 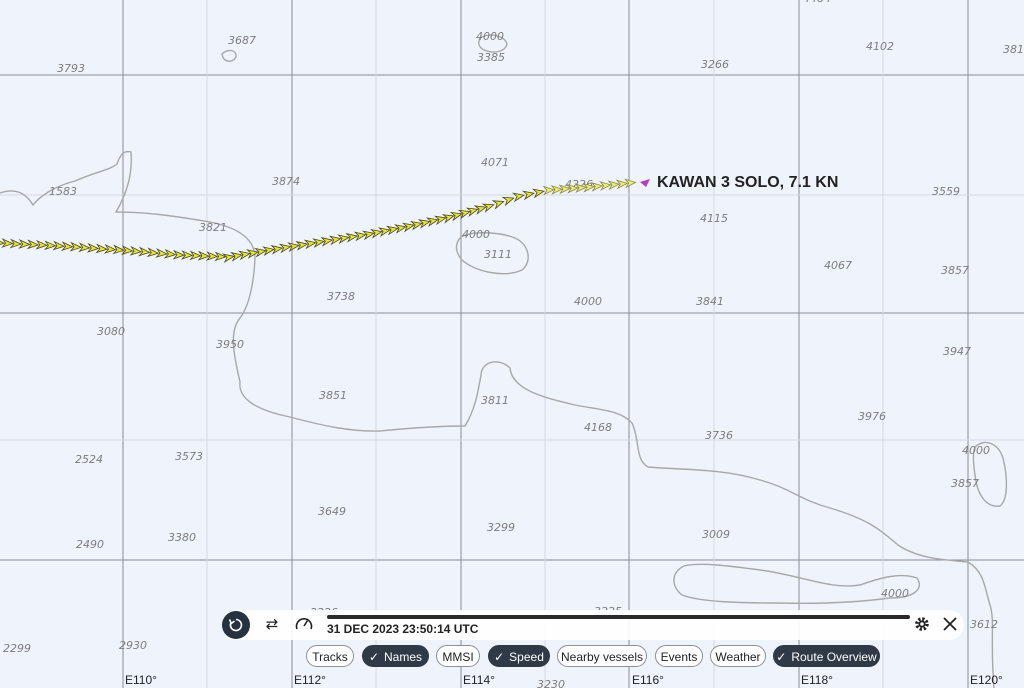 I want to click on depth-sounding-label: 3736, so click(x=719, y=435).